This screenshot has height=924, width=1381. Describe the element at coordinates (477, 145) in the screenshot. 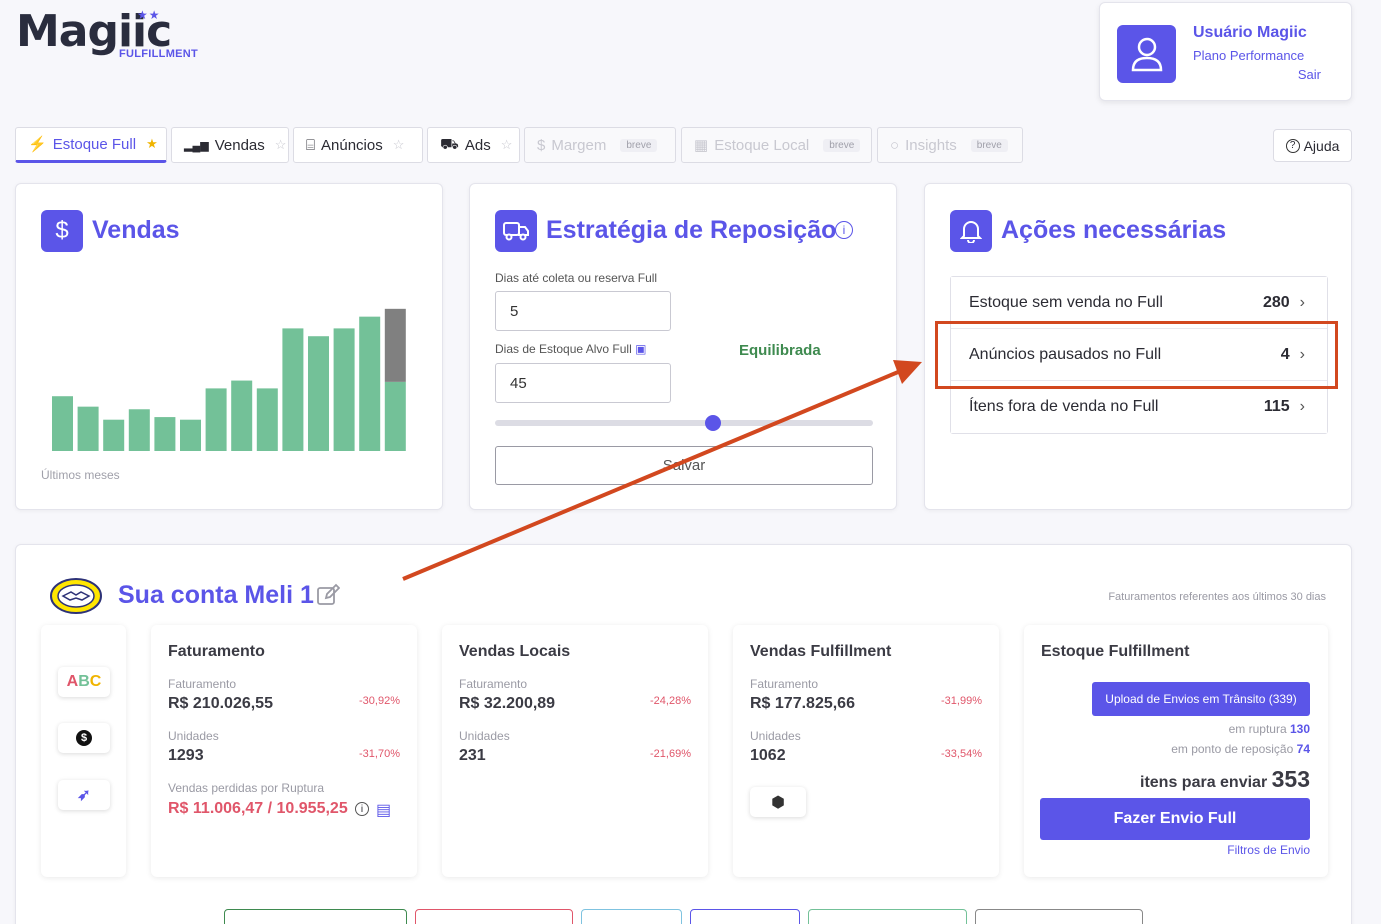

I see `tab-label: Ads` at that location.